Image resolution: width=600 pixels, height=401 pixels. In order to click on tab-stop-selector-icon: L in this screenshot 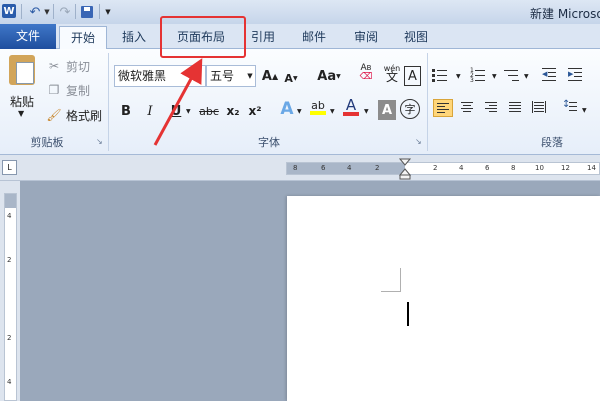, I will do `click(9, 167)`.